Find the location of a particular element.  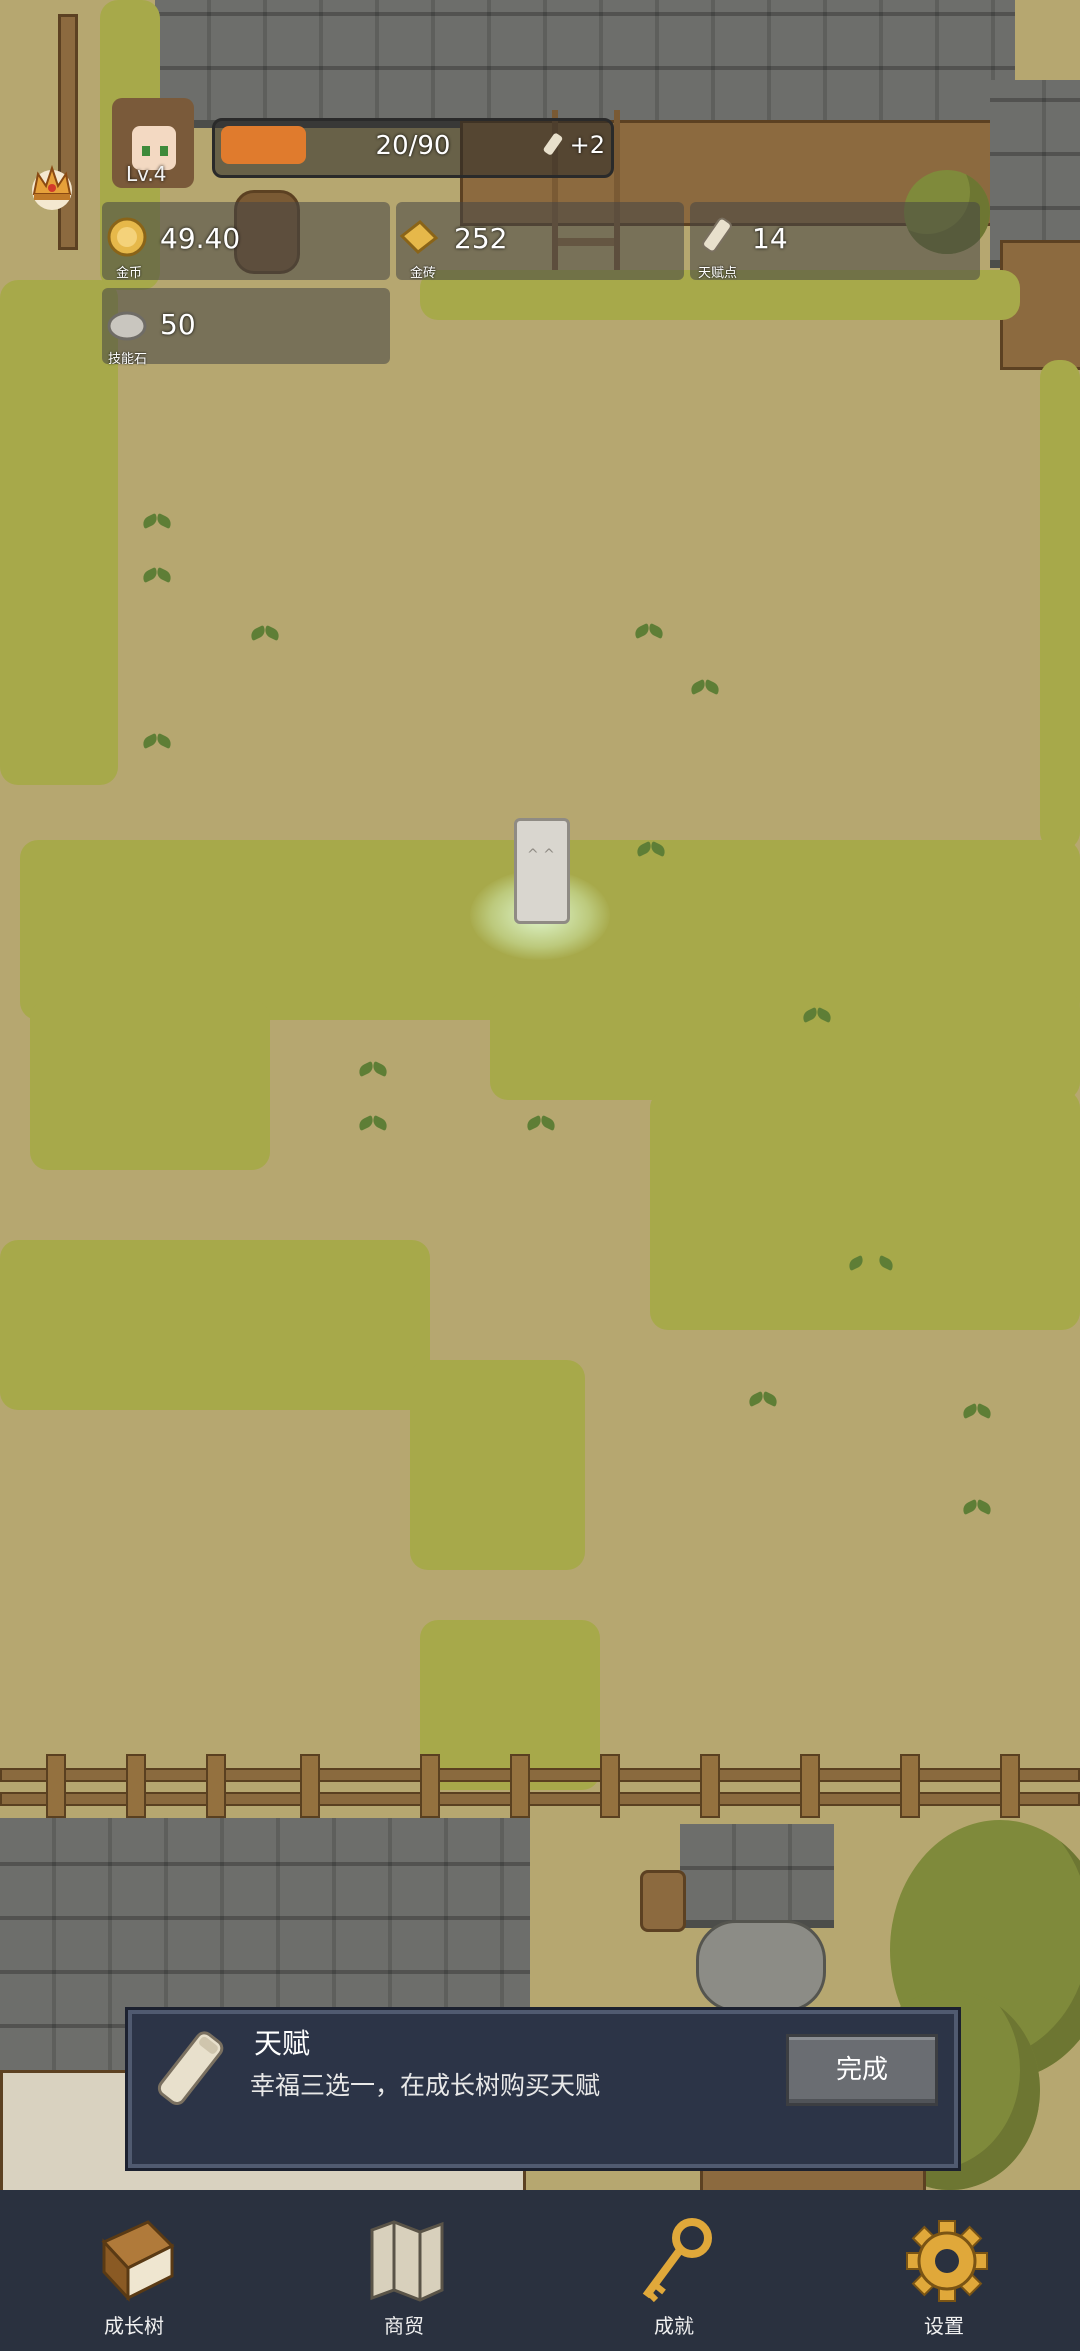

nav-achievements: 成就 is located at coordinates (674, 2275).